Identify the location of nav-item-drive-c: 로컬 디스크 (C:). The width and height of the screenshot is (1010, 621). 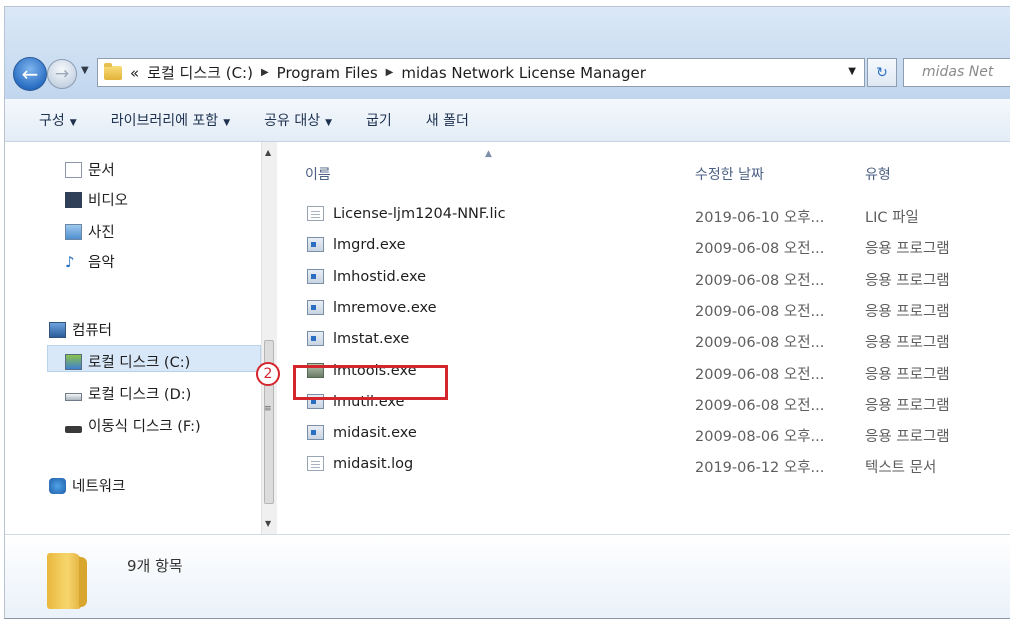
(127, 361).